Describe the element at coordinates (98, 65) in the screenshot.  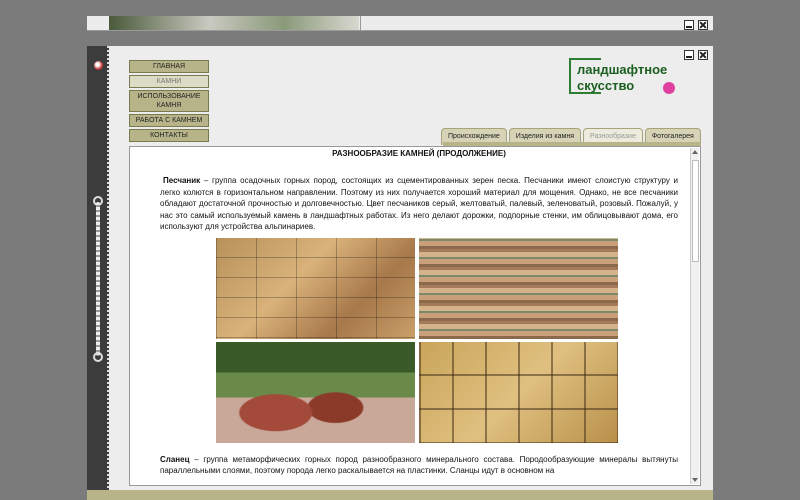
I see `red-dot-icon` at that location.